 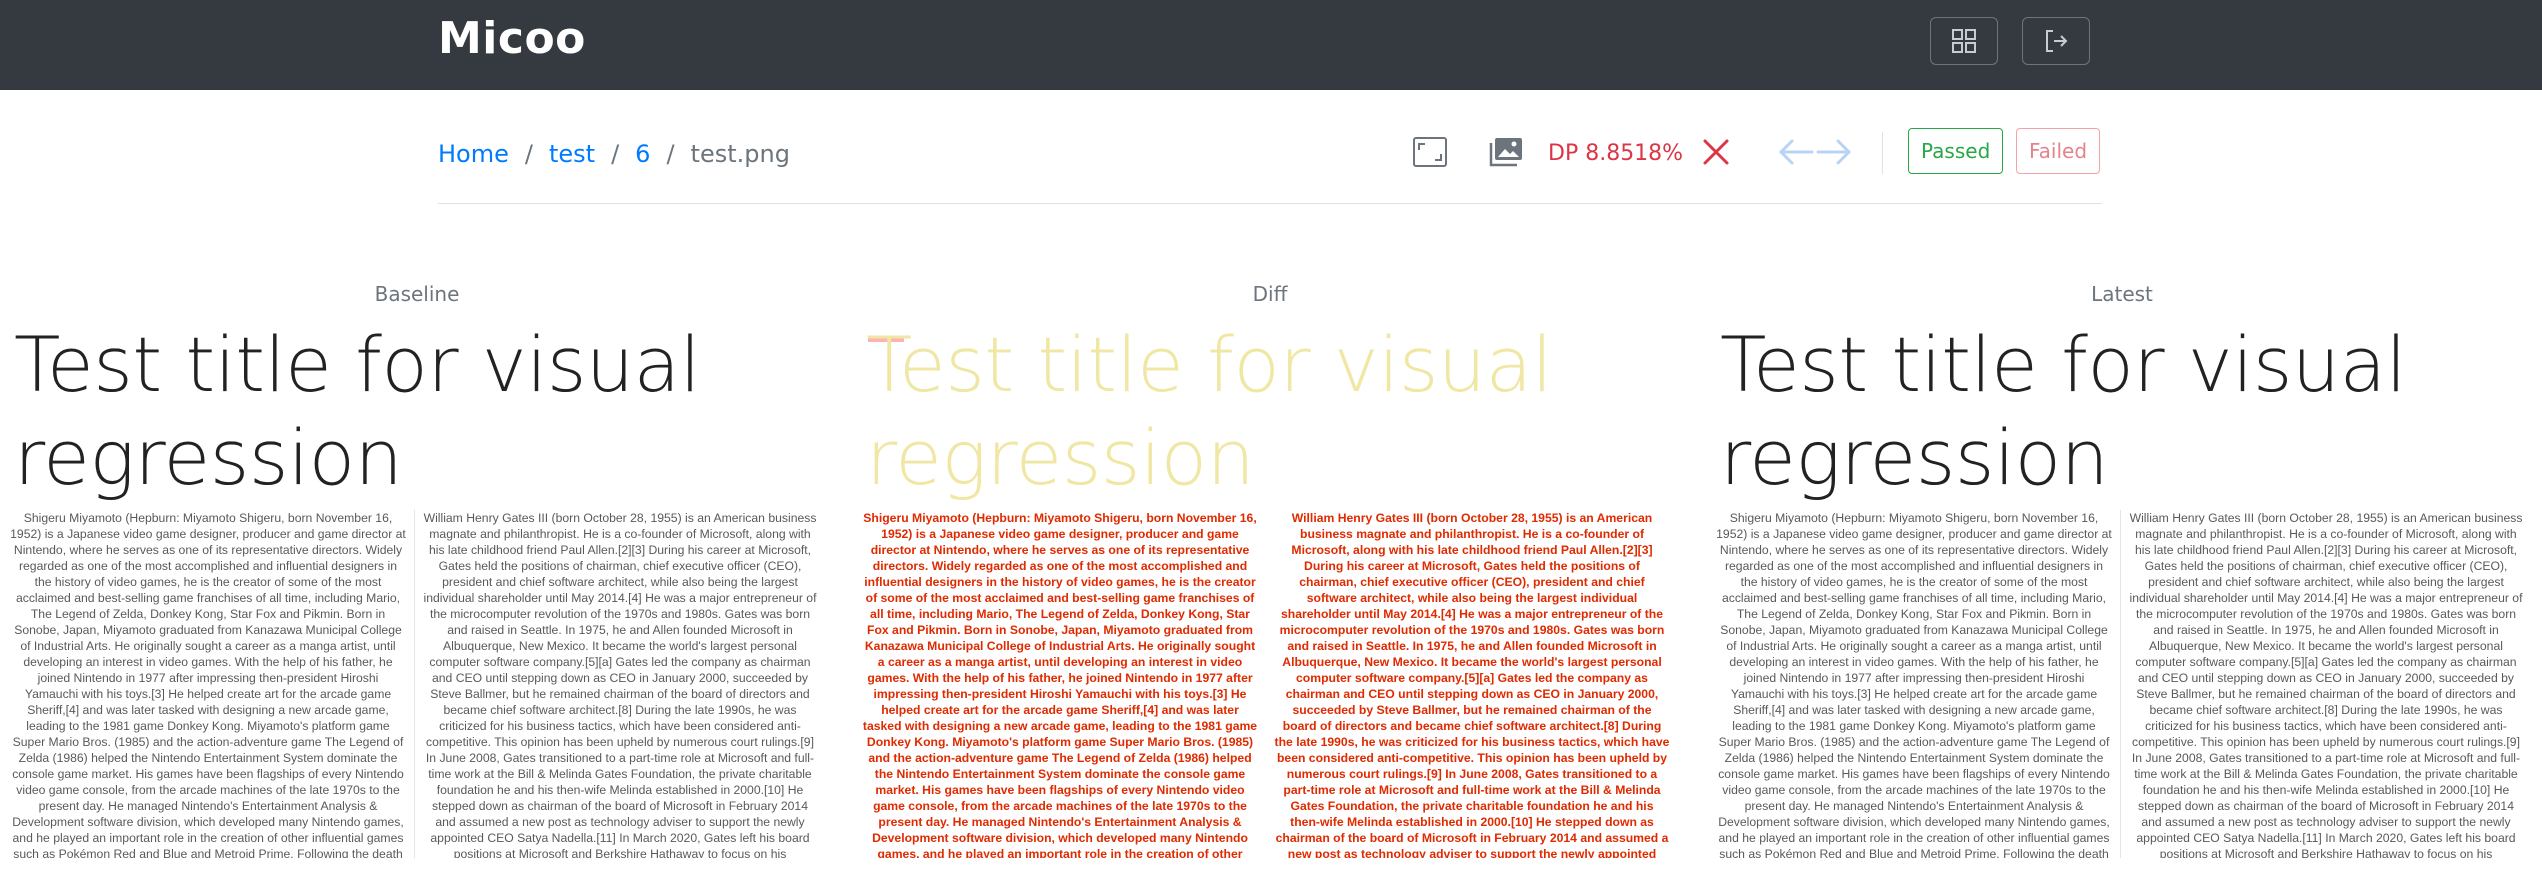 I want to click on diff-label: Diff, so click(x=1270, y=294).